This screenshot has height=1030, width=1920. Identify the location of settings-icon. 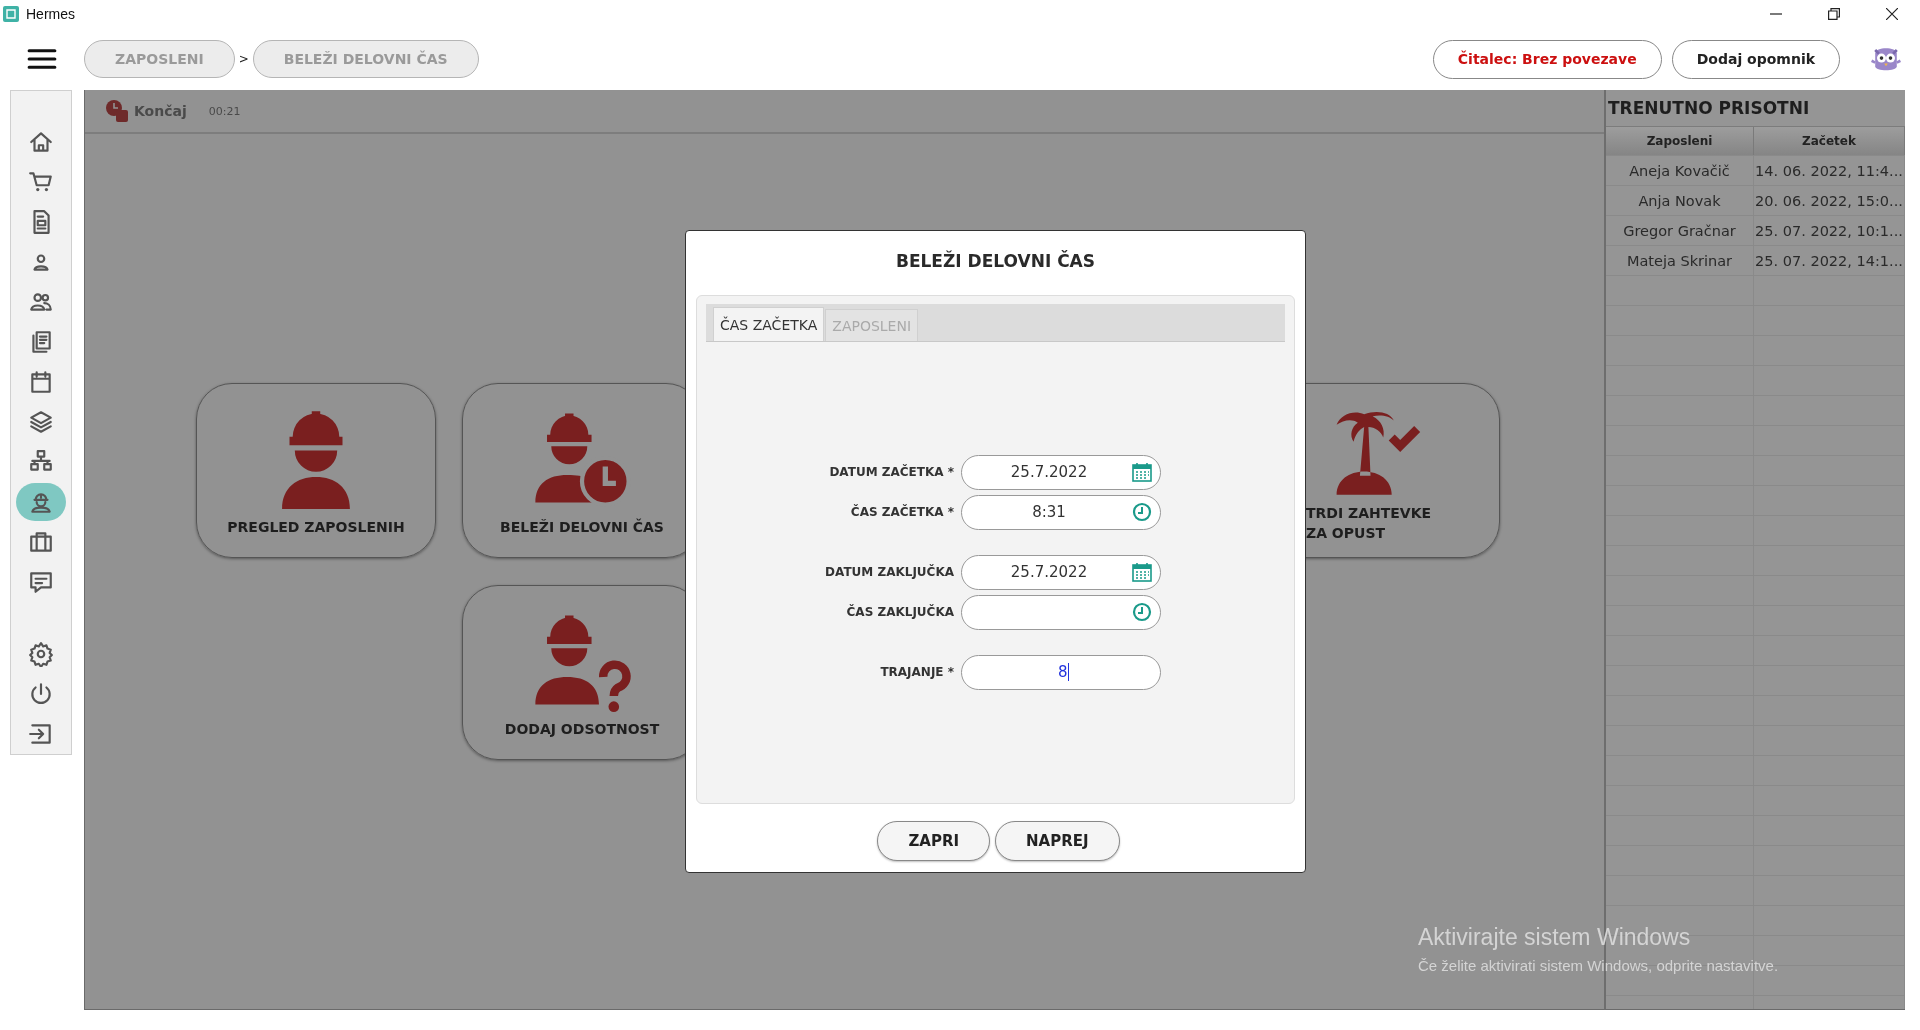
(41, 654).